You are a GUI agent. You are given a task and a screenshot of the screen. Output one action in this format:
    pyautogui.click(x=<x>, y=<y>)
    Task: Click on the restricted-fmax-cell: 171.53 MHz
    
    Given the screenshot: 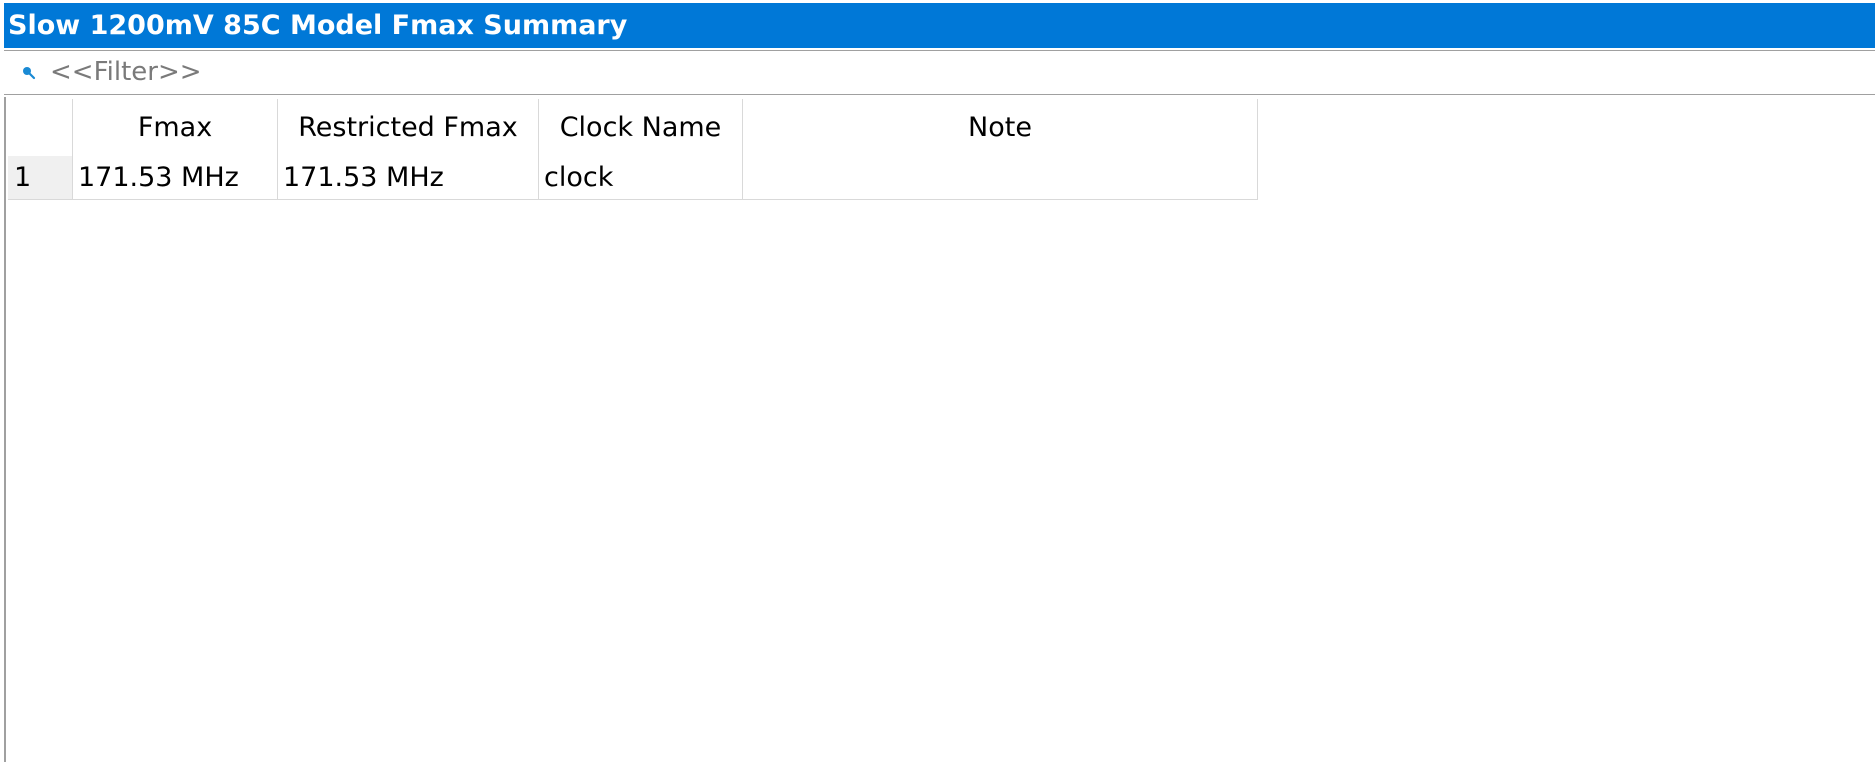 What is the action you would take?
    pyautogui.click(x=408, y=178)
    